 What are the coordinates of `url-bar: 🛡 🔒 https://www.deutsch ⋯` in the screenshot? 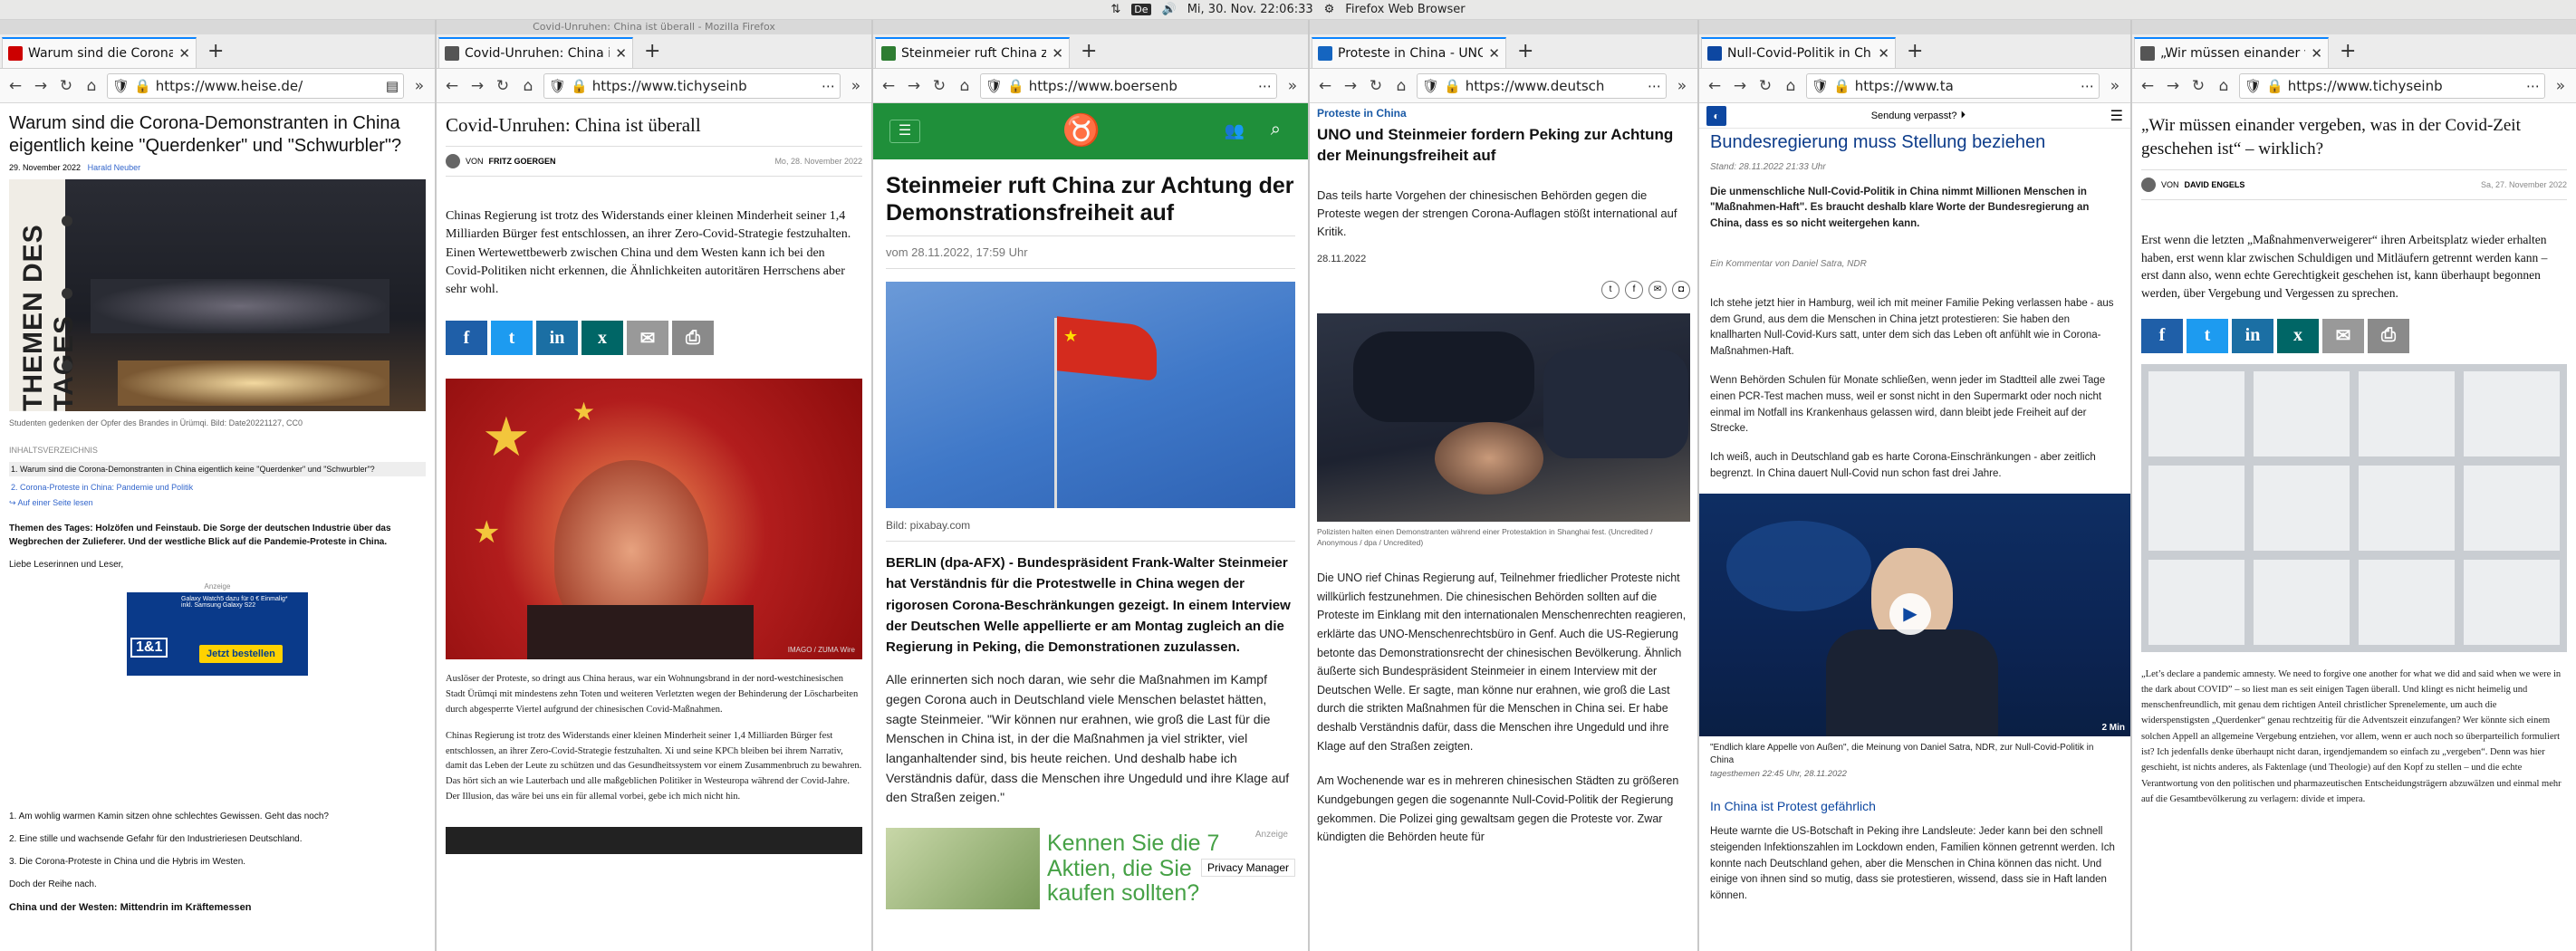 It's located at (1542, 85).